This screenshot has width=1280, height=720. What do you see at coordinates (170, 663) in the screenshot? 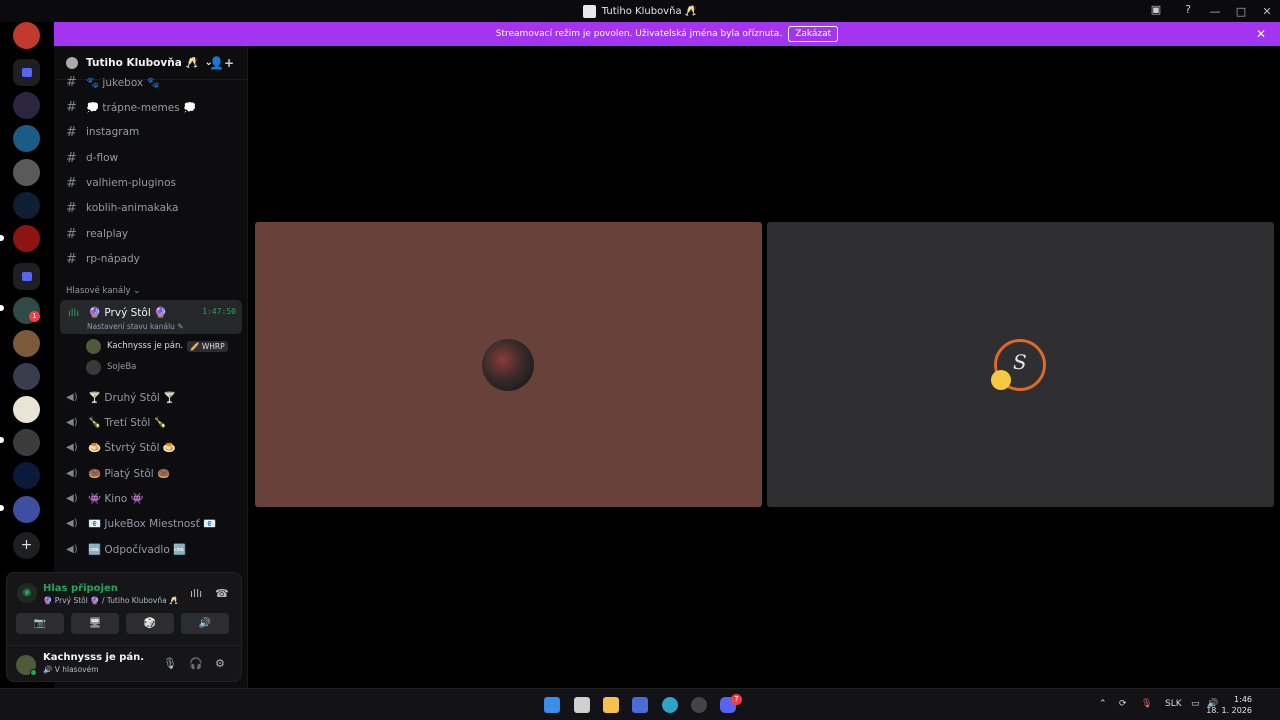
I see `microphone-icon: 🎙` at bounding box center [170, 663].